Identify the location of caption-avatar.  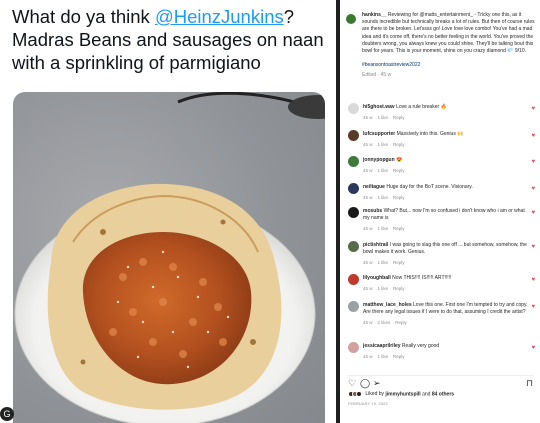
(351, 19).